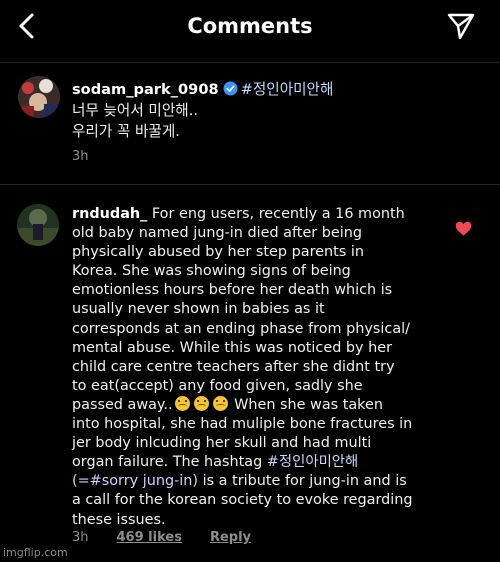  I want to click on send-icon, so click(461, 26).